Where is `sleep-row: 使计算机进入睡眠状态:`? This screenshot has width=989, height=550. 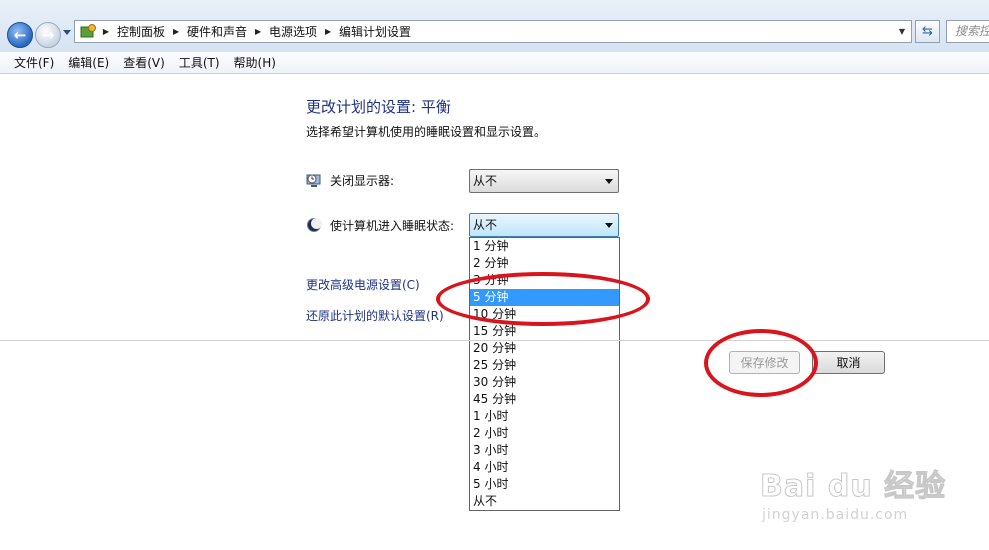
sleep-row: 使计算机进入睡眠状态: is located at coordinates (380, 225).